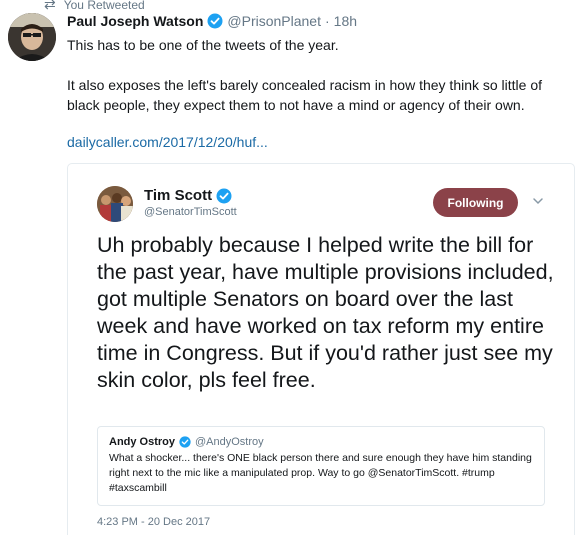 The image size is (580, 535). Describe the element at coordinates (153, 522) in the screenshot. I see `embedded-timestamp: 4:23 PM - 20 Dec 2017` at that location.